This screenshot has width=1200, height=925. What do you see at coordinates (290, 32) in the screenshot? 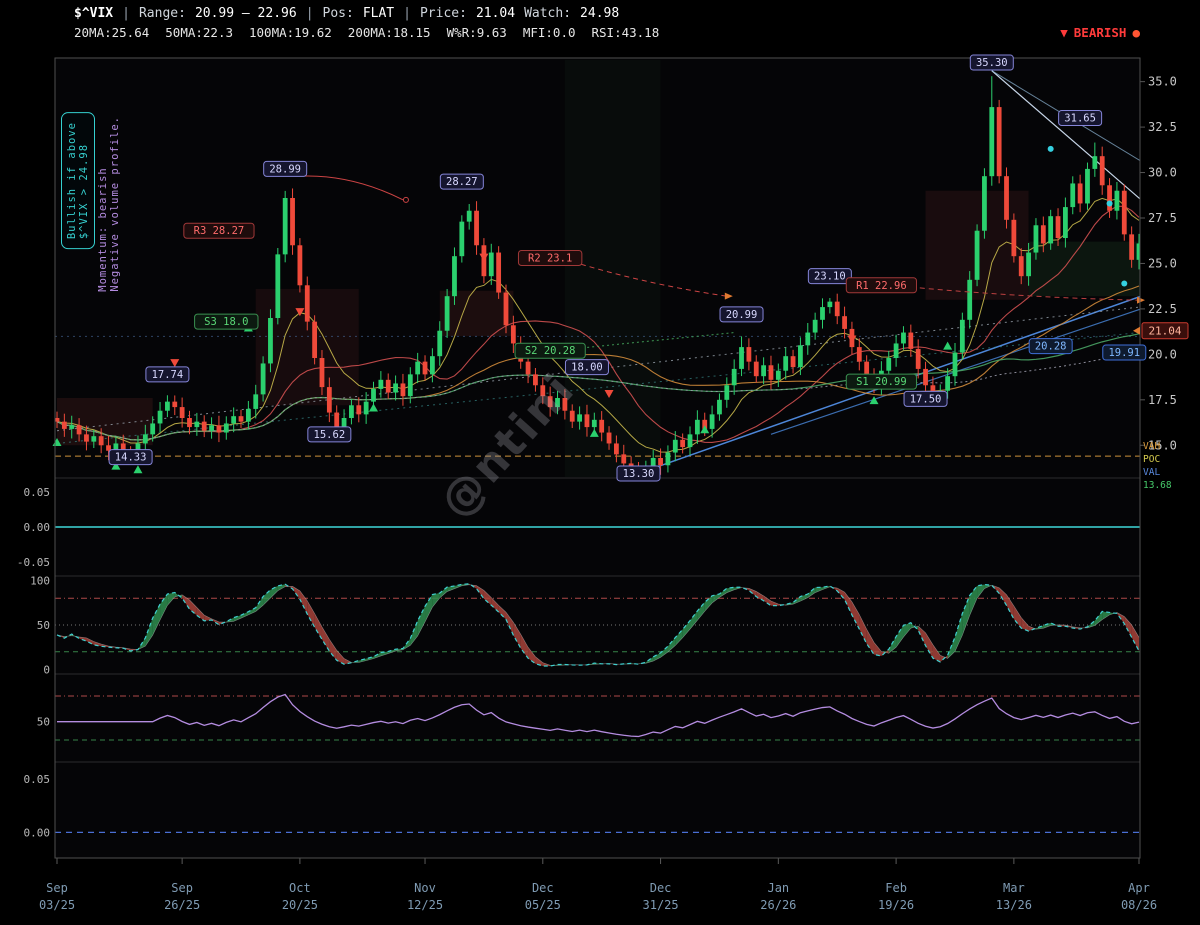
I see `header-metric: 100MA:19.62` at bounding box center [290, 32].